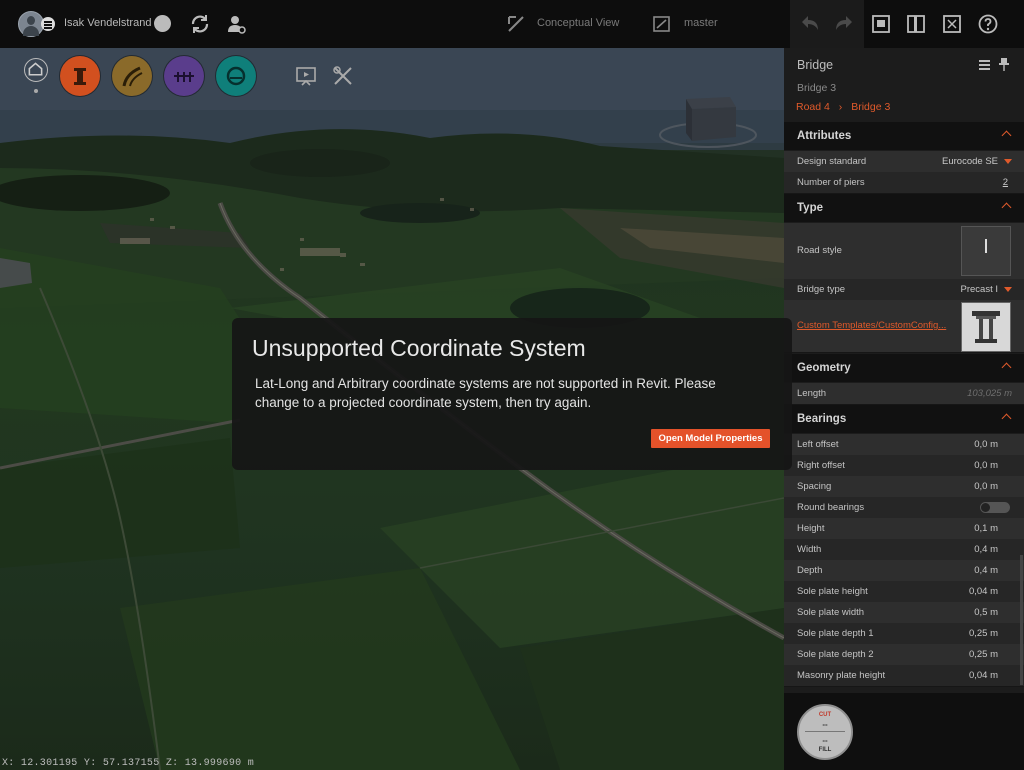  I want to click on panel-scrollbar, so click(1021, 620).